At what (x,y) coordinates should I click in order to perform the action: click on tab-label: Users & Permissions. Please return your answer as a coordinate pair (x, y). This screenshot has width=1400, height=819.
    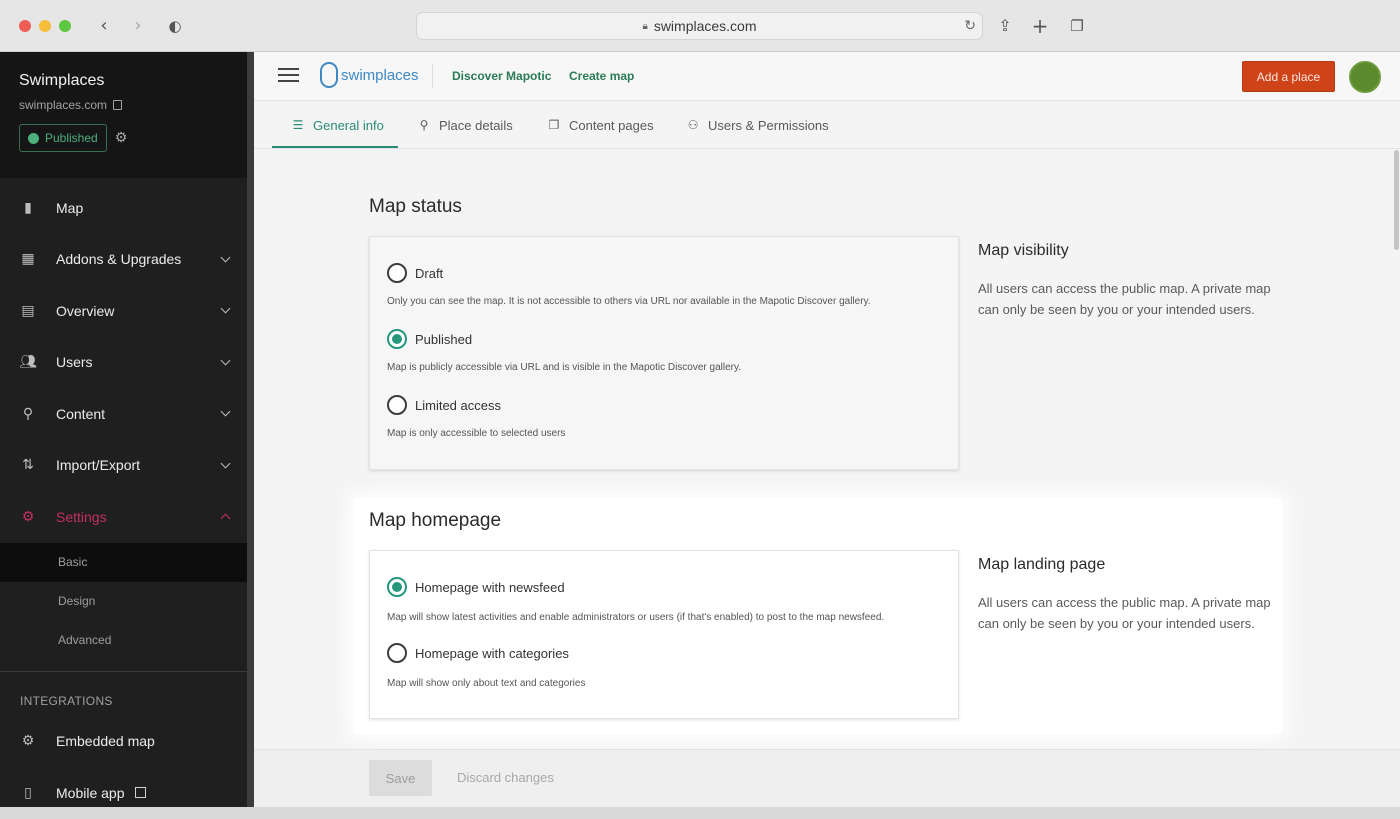
    Looking at the image, I should click on (768, 125).